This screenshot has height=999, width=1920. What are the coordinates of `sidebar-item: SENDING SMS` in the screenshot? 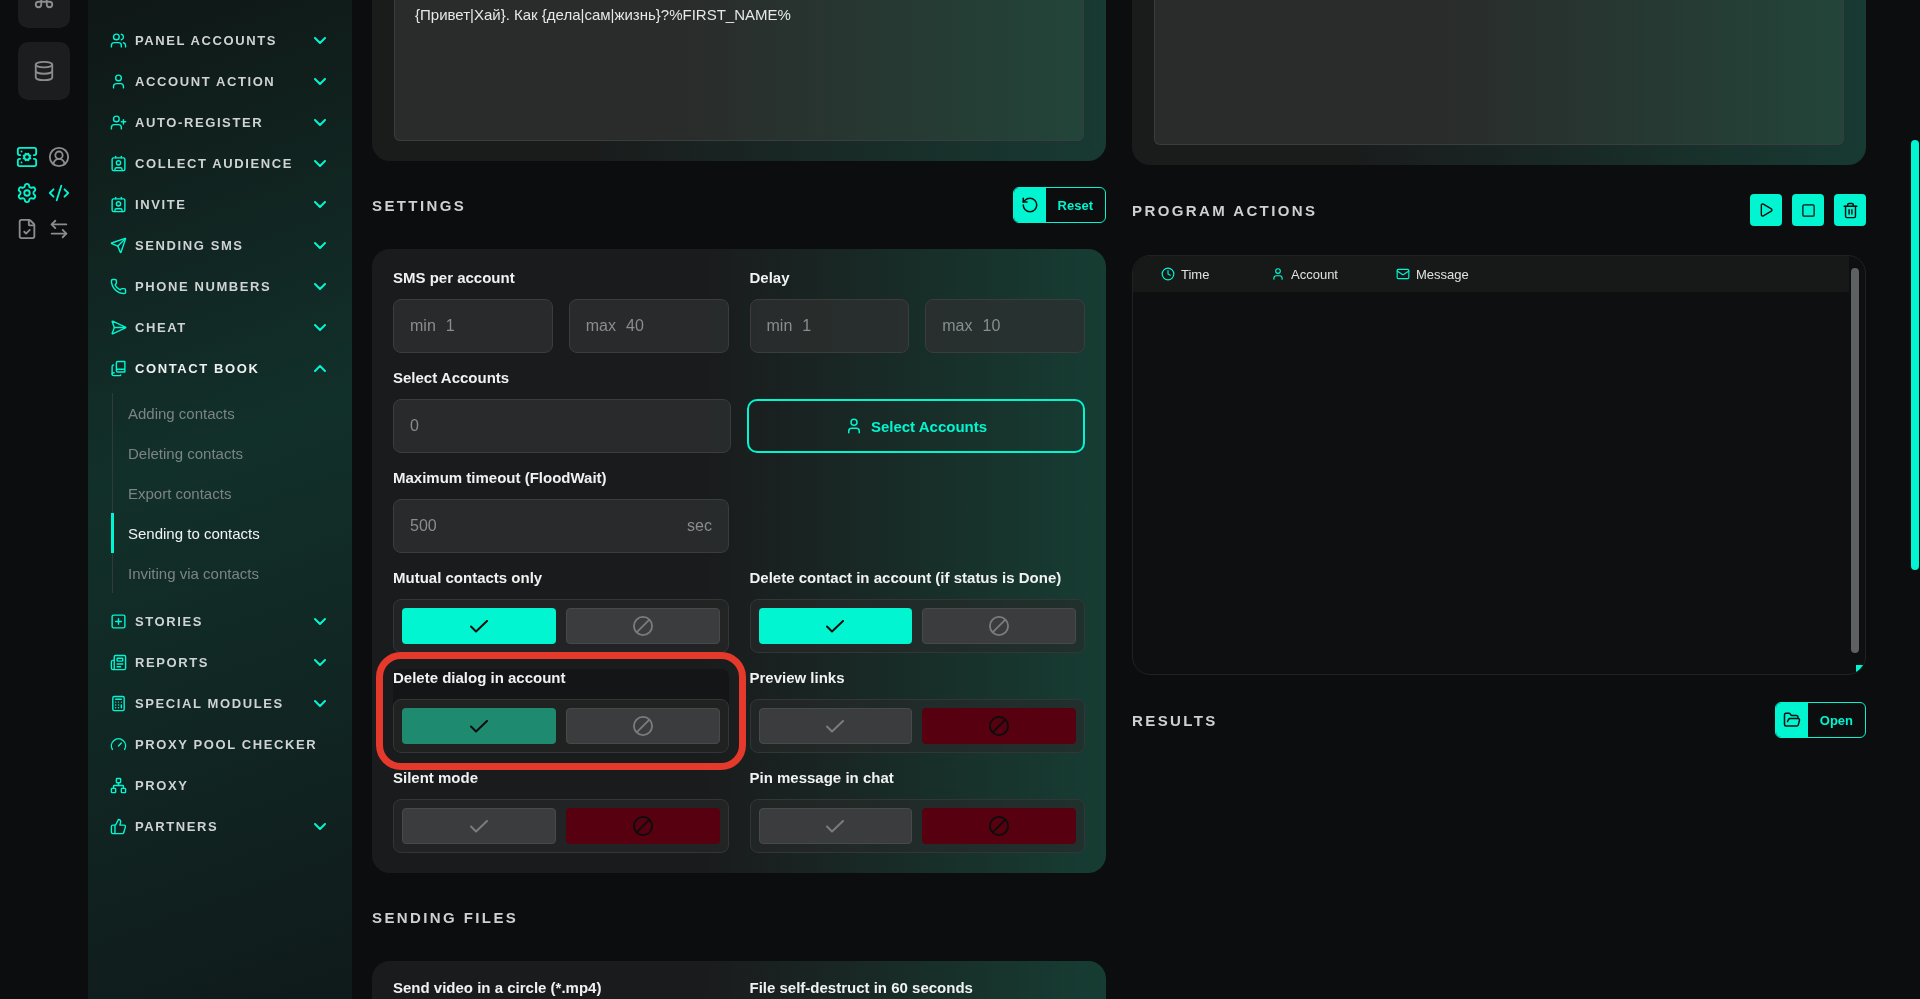 It's located at (231, 245).